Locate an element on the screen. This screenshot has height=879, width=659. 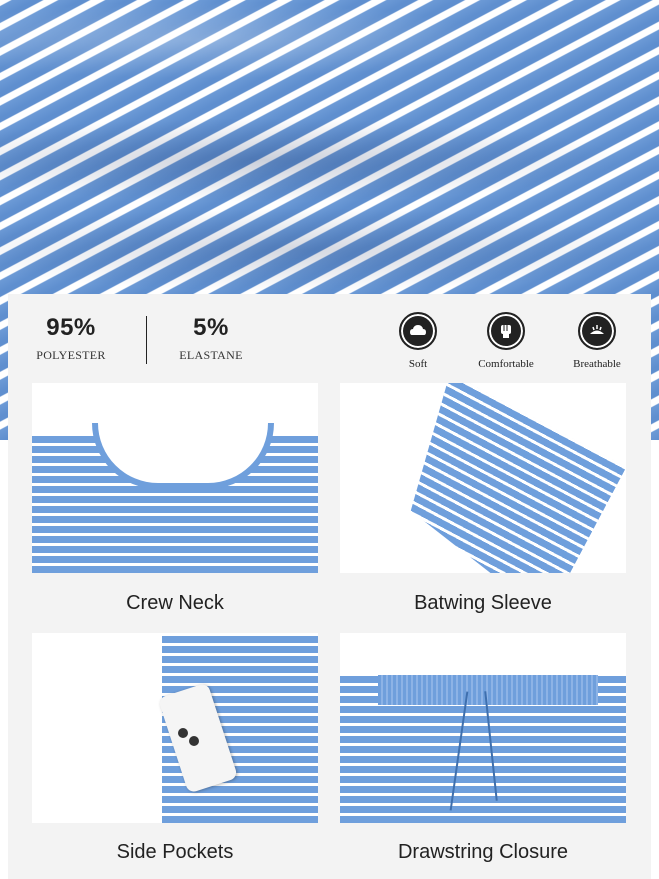
stat-divider is located at coordinates (146, 340).